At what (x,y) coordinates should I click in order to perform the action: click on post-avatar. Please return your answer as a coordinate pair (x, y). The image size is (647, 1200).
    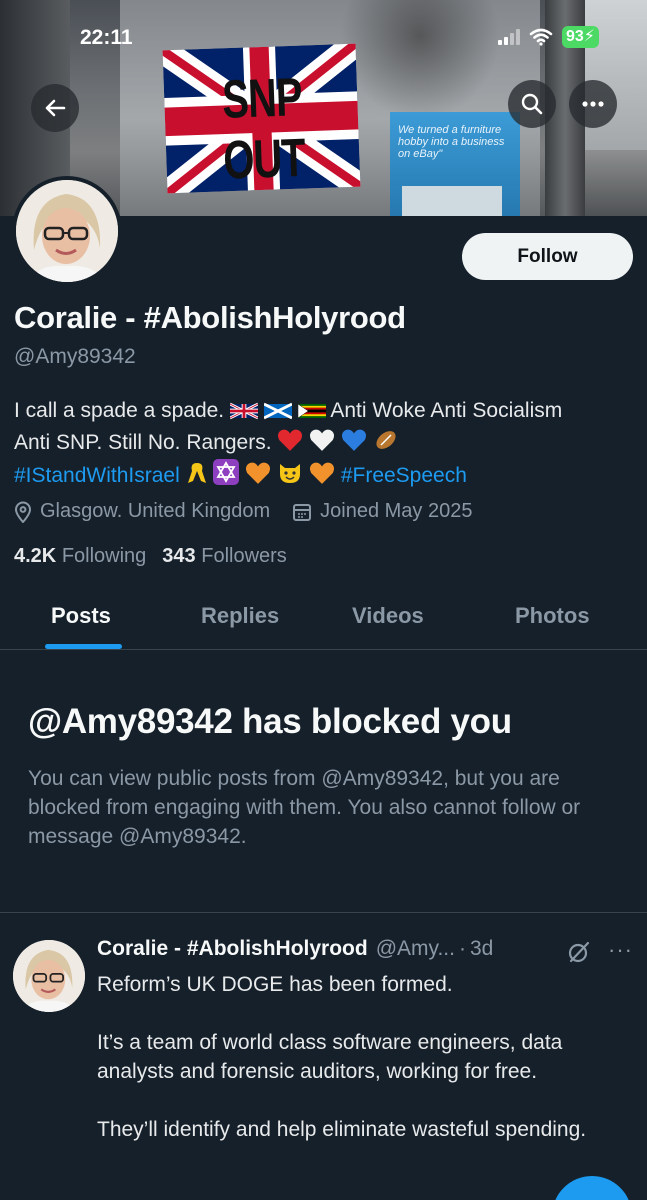
    Looking at the image, I should click on (49, 976).